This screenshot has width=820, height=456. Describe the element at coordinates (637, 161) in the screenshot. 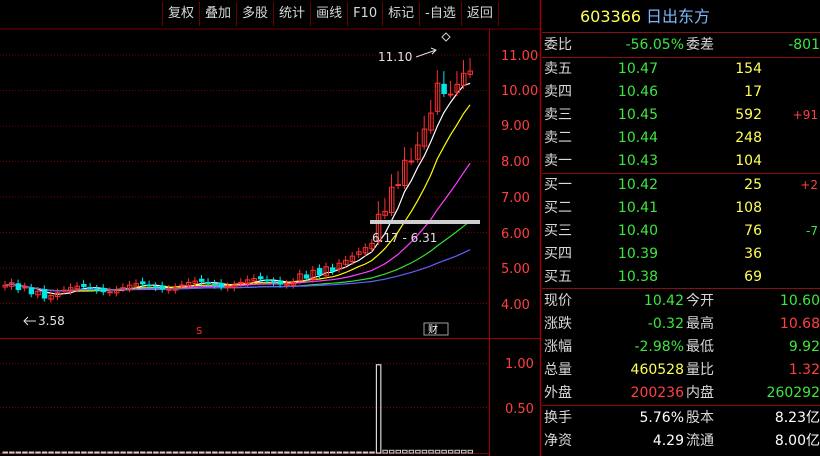

I see `ask-price: 10.43` at that location.